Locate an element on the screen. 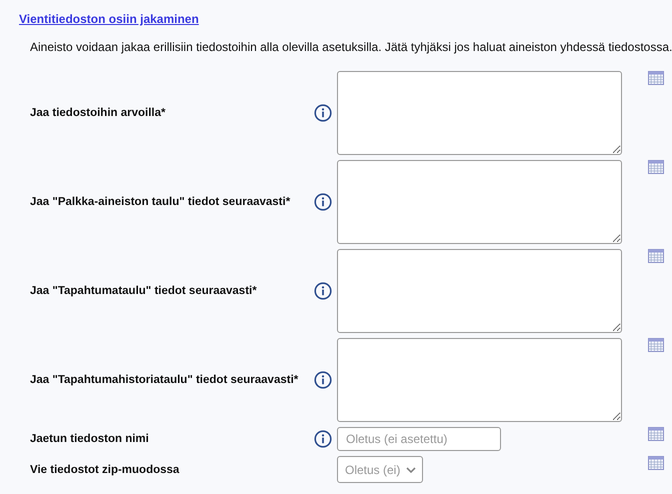  field-label: Vie tiedostot zip-muodossa is located at coordinates (105, 470).